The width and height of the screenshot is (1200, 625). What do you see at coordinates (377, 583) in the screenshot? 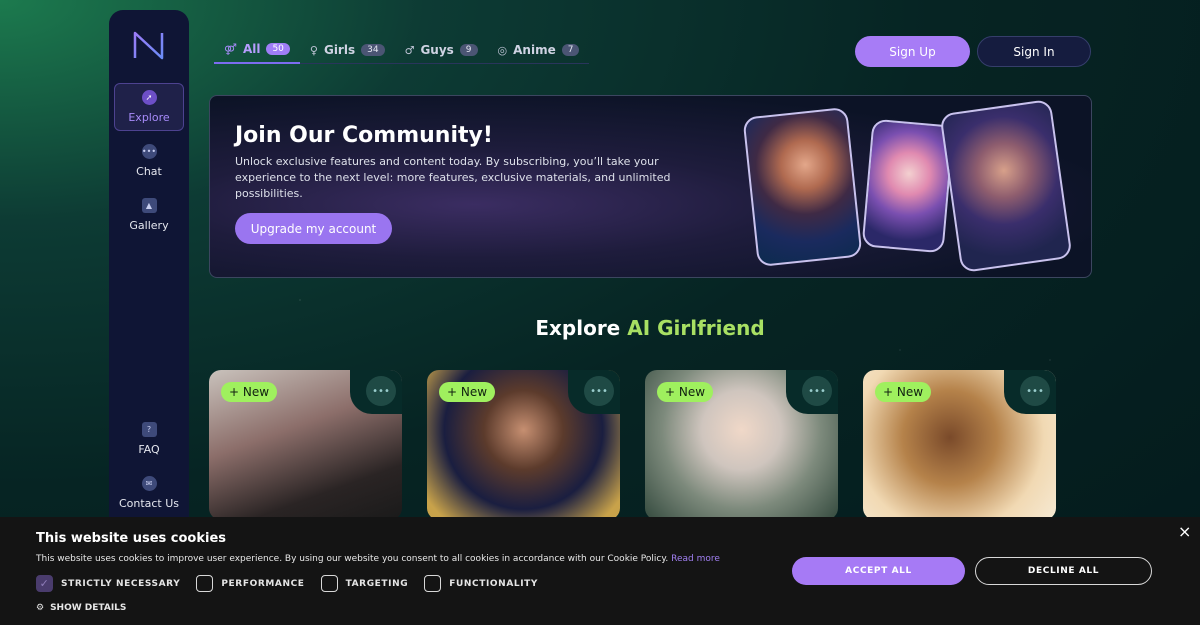
I see `checkbox-label: TARGETING` at bounding box center [377, 583].